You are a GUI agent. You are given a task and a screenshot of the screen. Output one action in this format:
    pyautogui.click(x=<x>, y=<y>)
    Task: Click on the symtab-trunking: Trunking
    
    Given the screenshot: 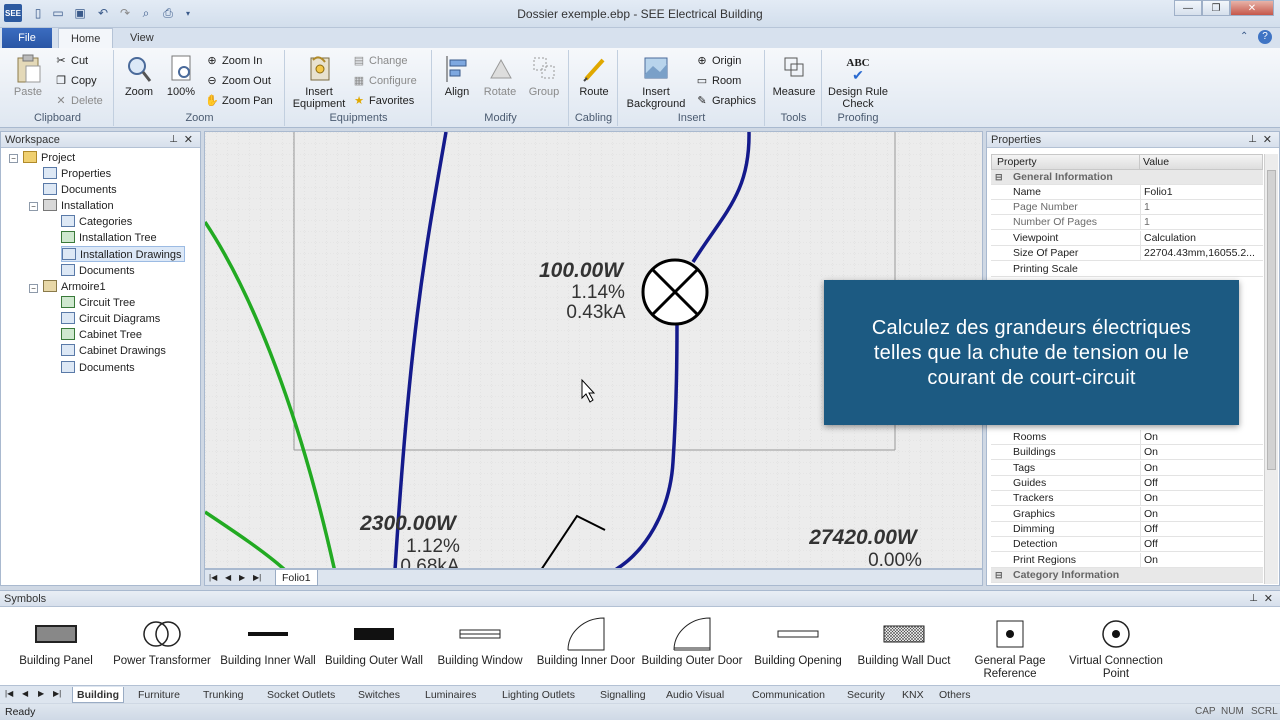 What is the action you would take?
    pyautogui.click(x=223, y=695)
    